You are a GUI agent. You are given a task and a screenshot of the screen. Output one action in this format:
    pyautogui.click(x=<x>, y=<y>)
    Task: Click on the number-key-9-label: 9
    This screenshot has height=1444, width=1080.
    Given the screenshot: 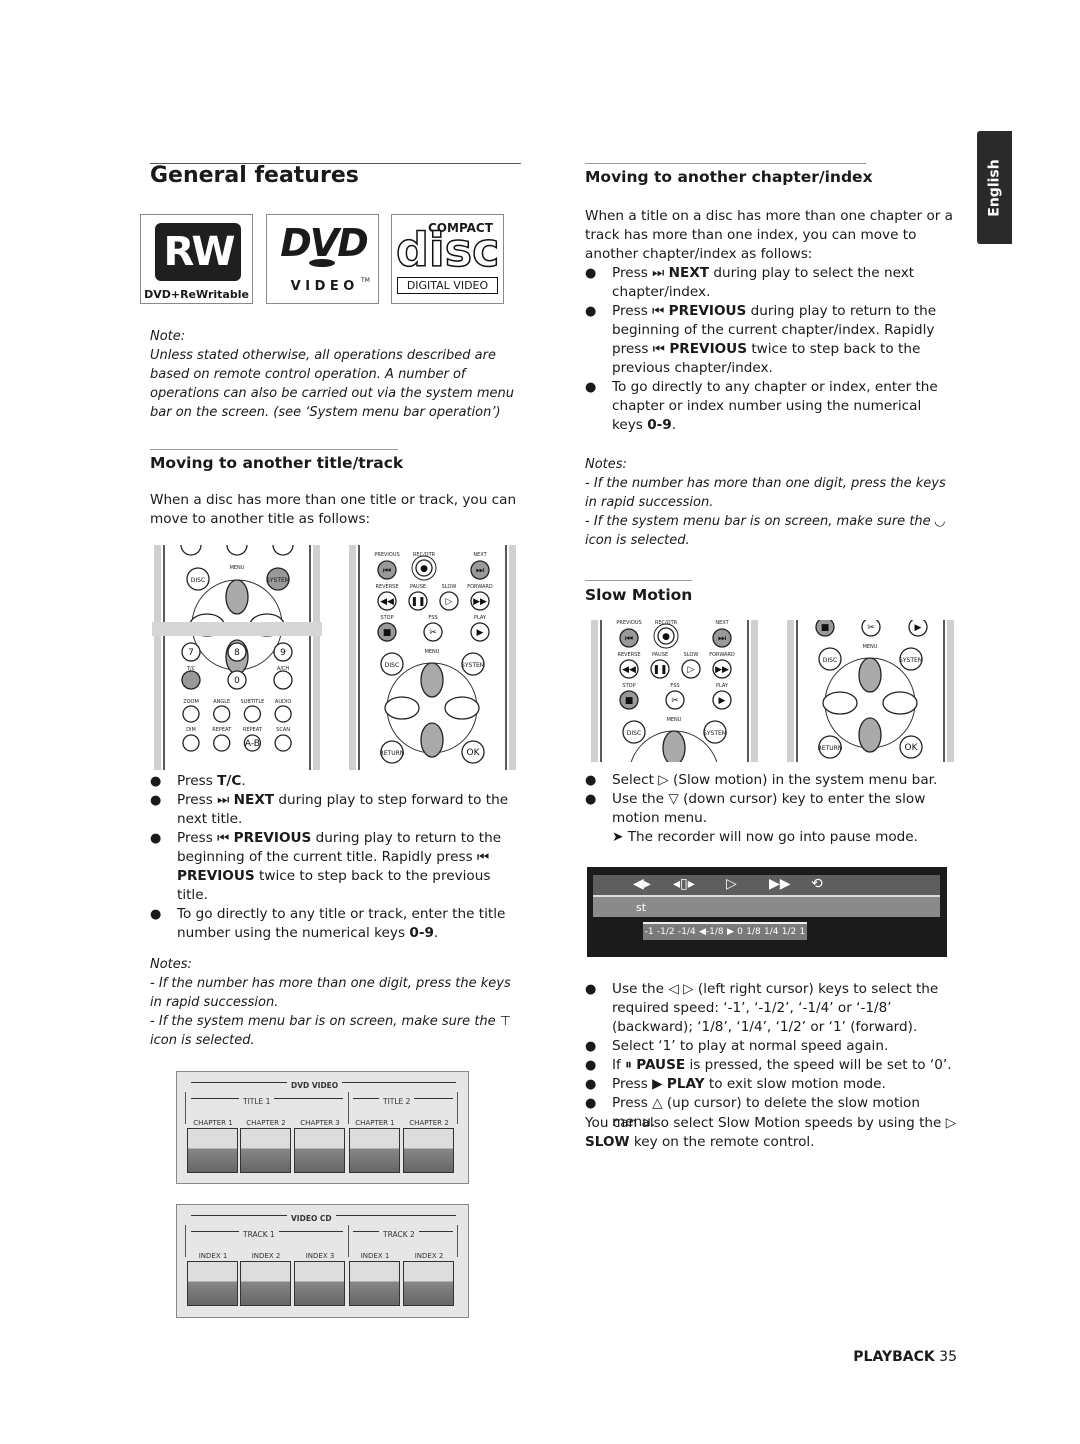 What is the action you would take?
    pyautogui.click(x=283, y=653)
    